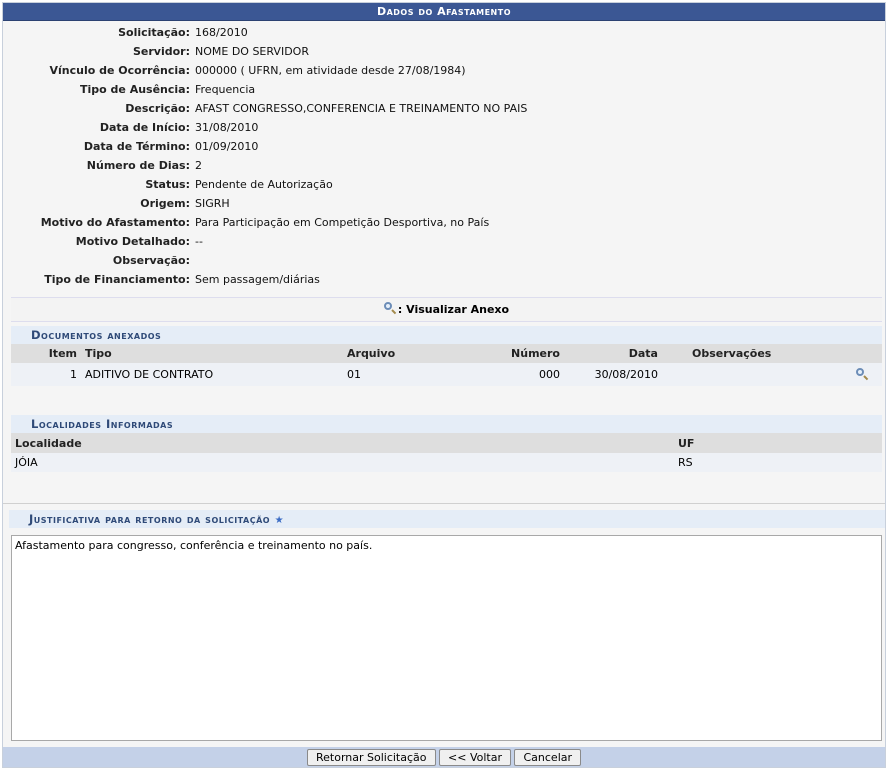 The height and width of the screenshot is (772, 890). Describe the element at coordinates (613, 374) in the screenshot. I see `cell-data: 30/08/2010` at that location.